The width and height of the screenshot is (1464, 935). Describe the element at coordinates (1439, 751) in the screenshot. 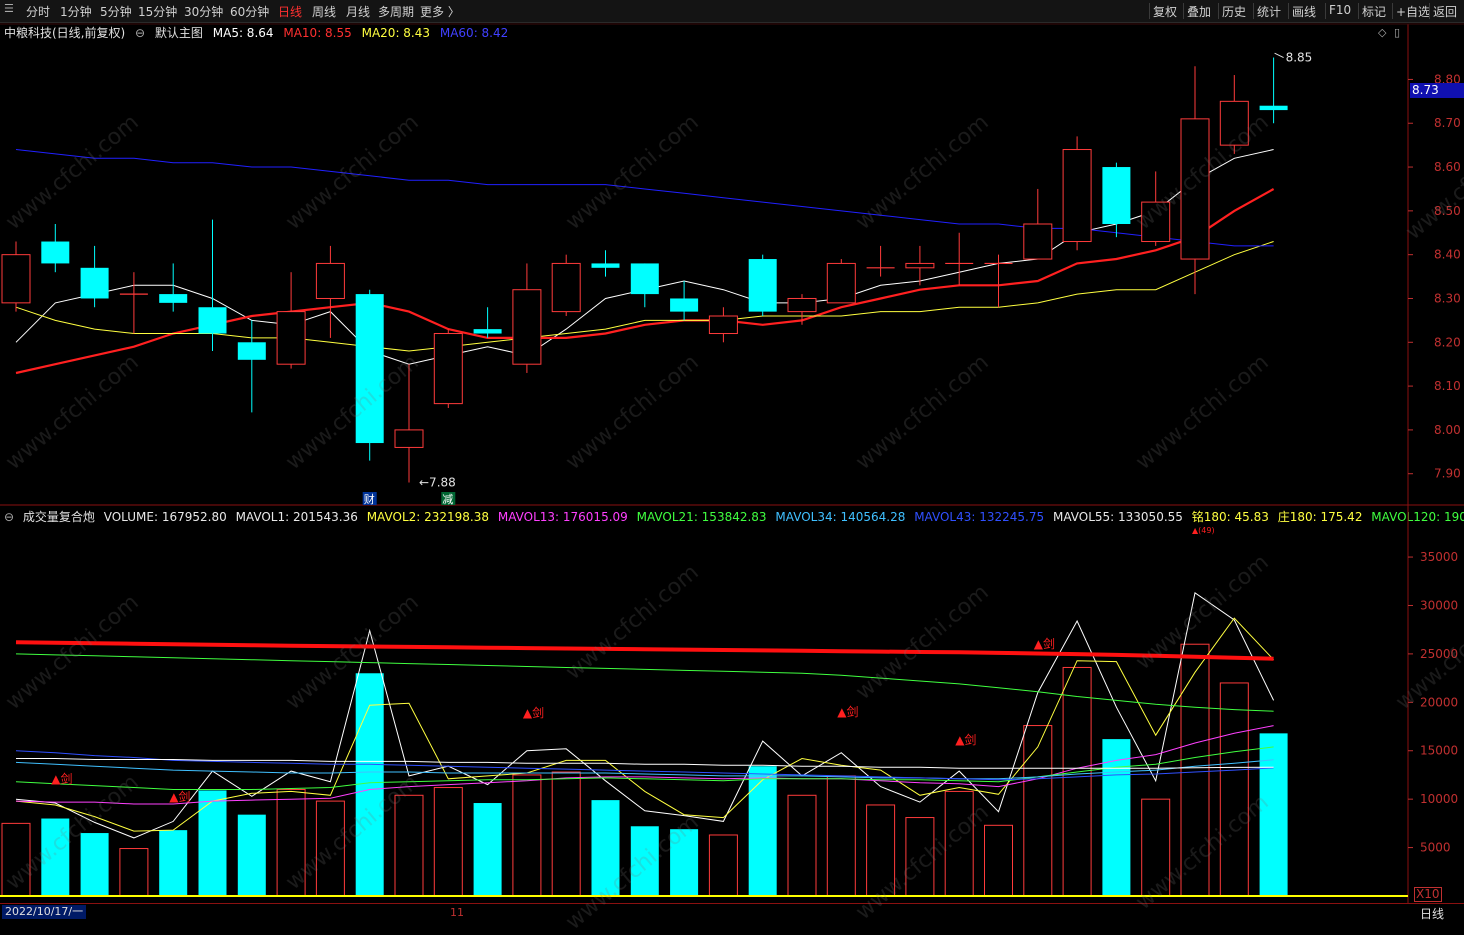

I see `volume-tick-label: 15000` at that location.